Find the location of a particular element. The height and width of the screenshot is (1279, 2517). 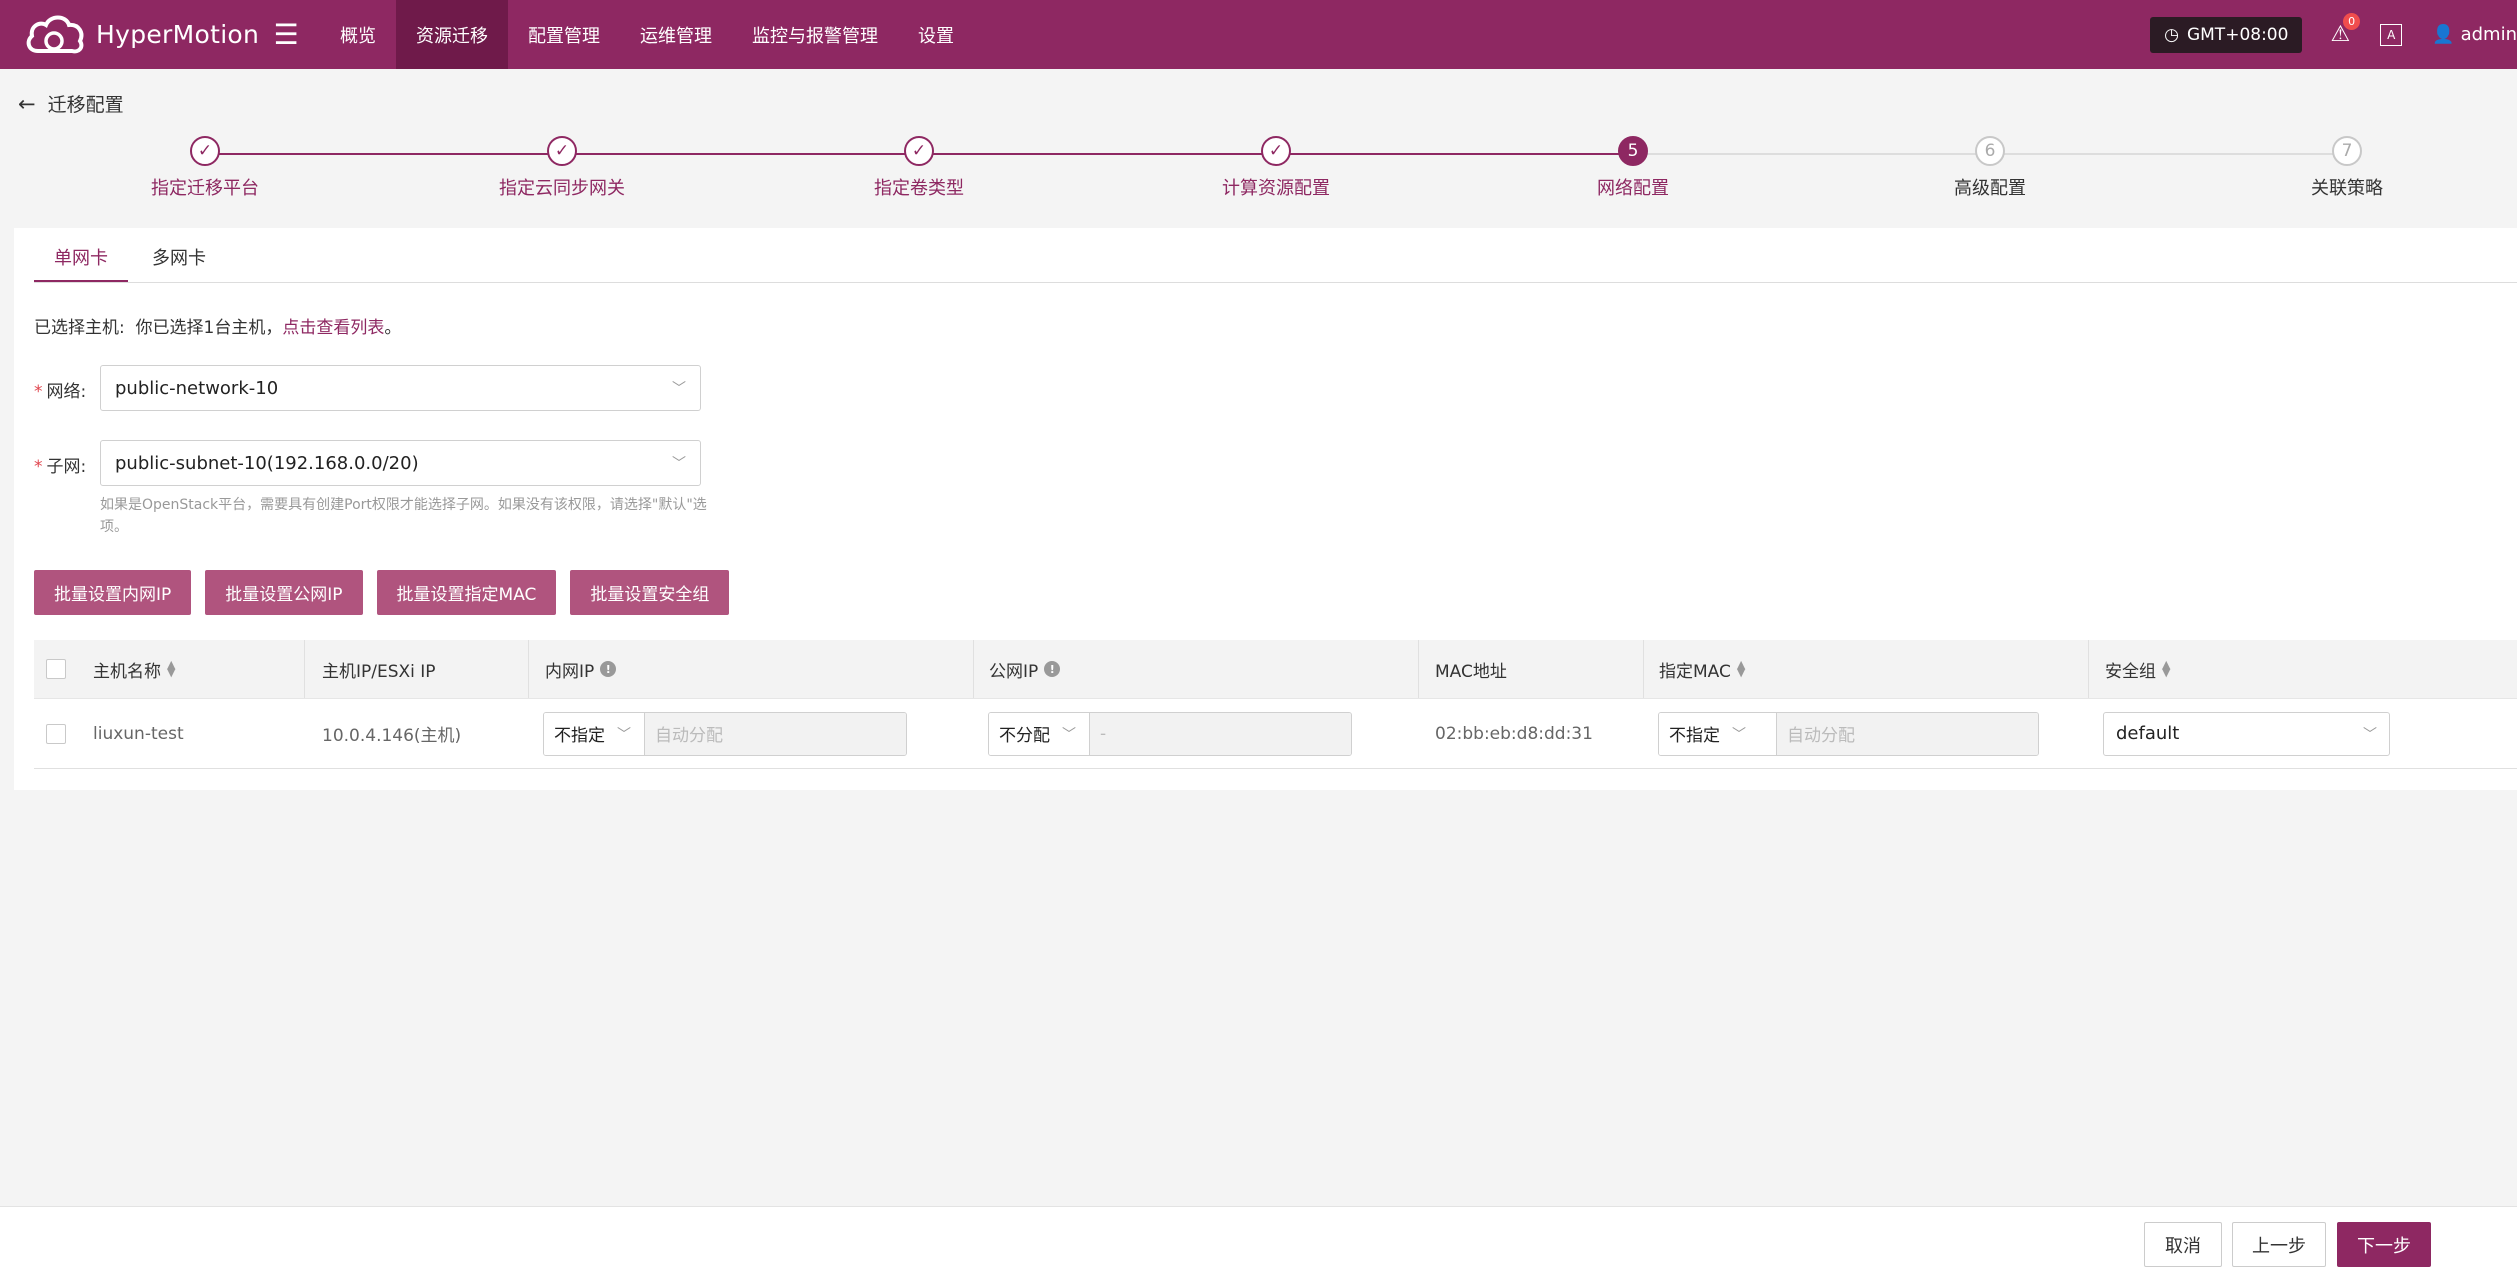

nav-item-ops-management: 运维管理 is located at coordinates (676, 34).